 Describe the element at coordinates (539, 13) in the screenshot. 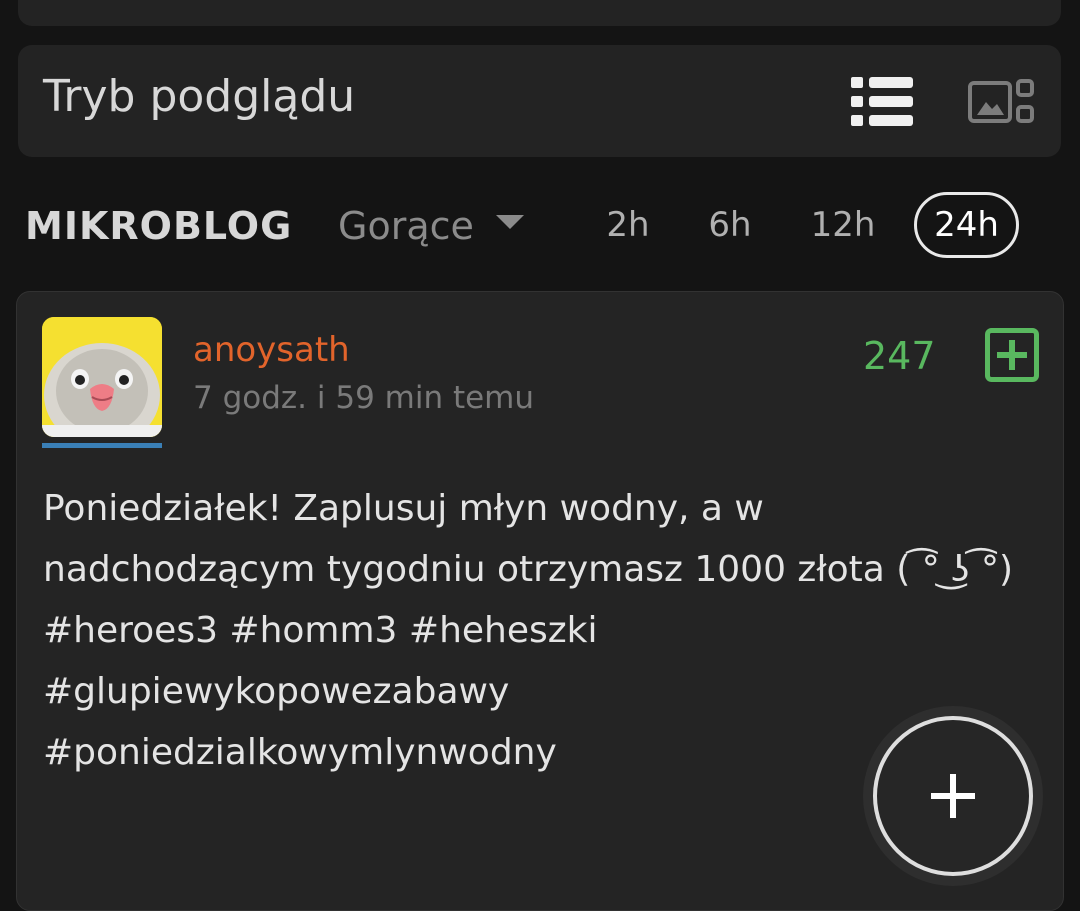

I see `top-card` at that location.